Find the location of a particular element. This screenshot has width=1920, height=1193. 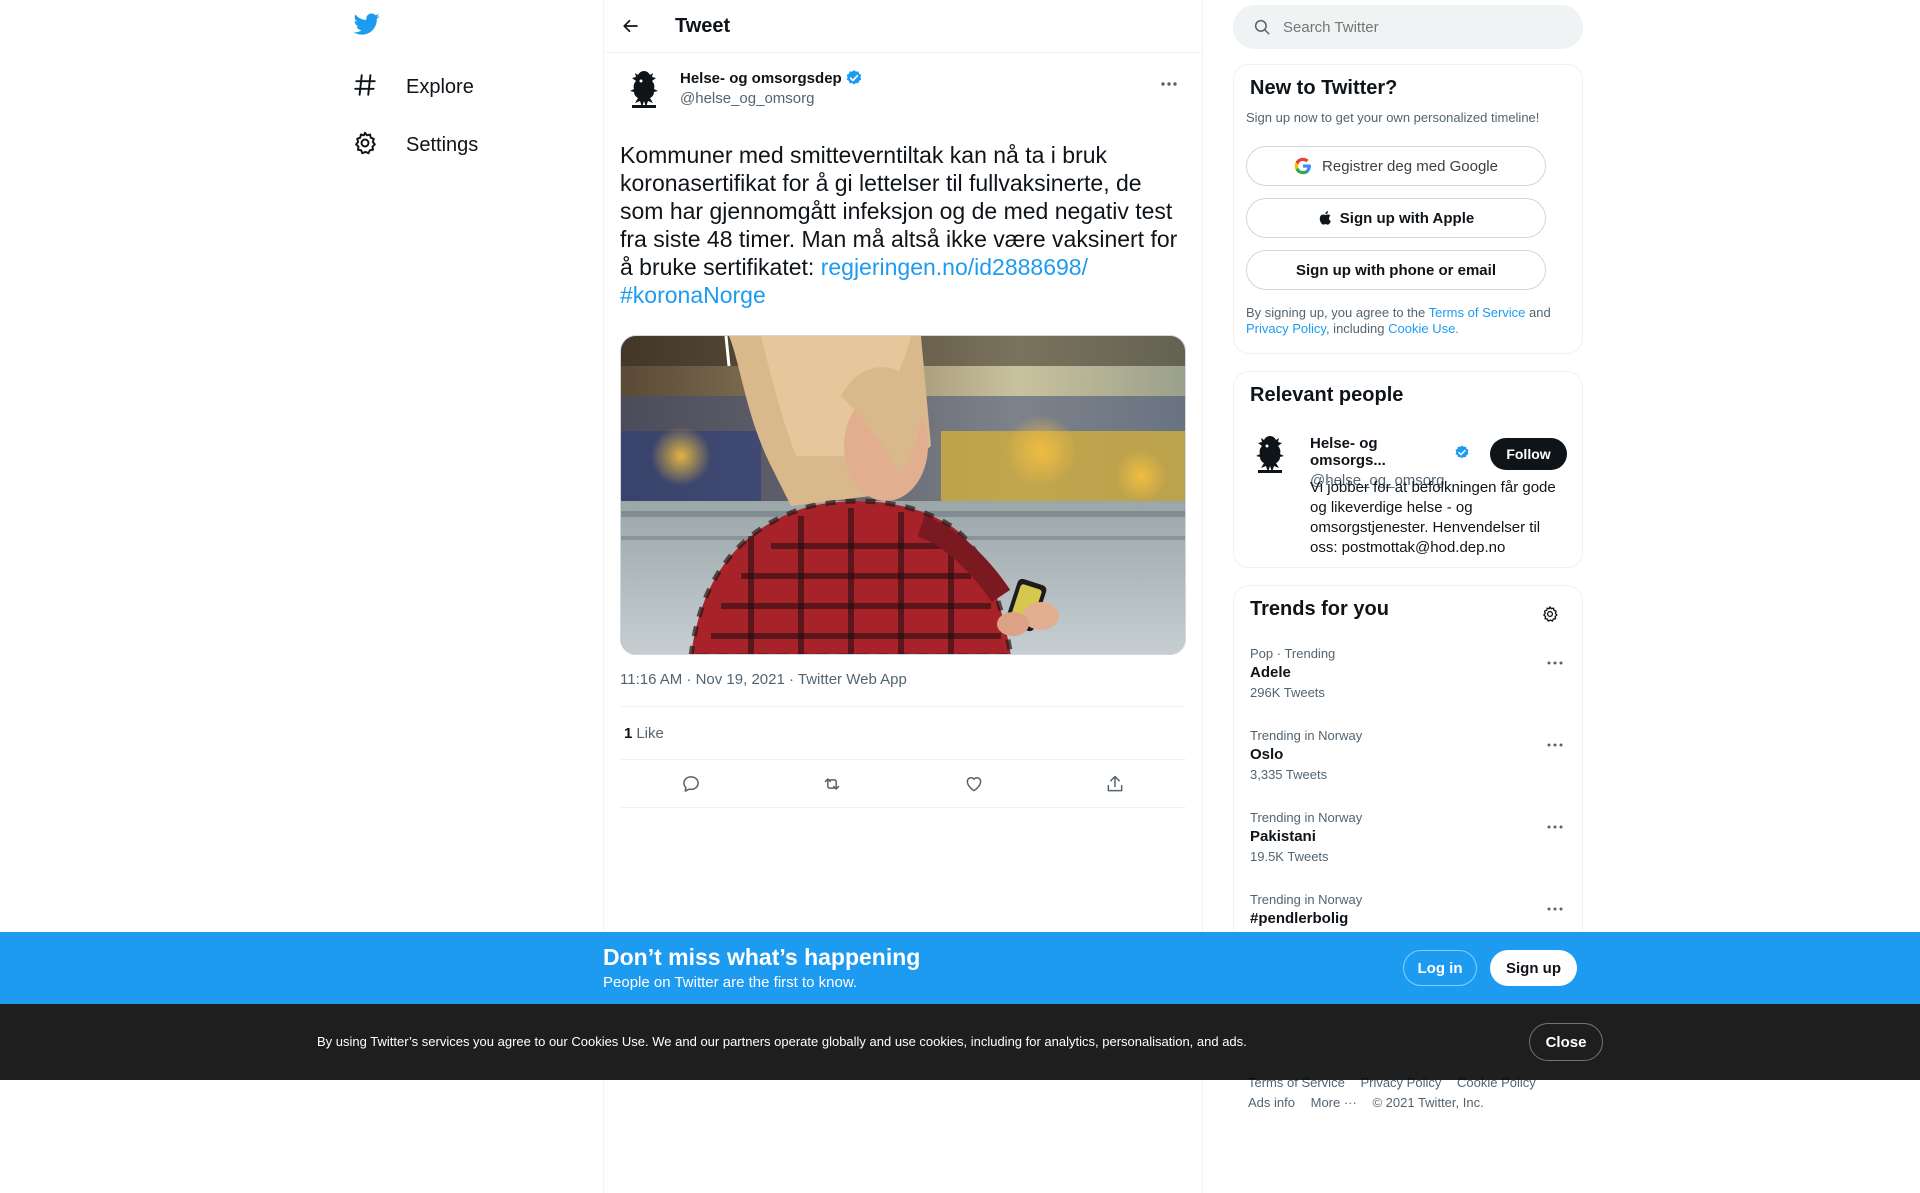

like-button is located at coordinates (974, 784).